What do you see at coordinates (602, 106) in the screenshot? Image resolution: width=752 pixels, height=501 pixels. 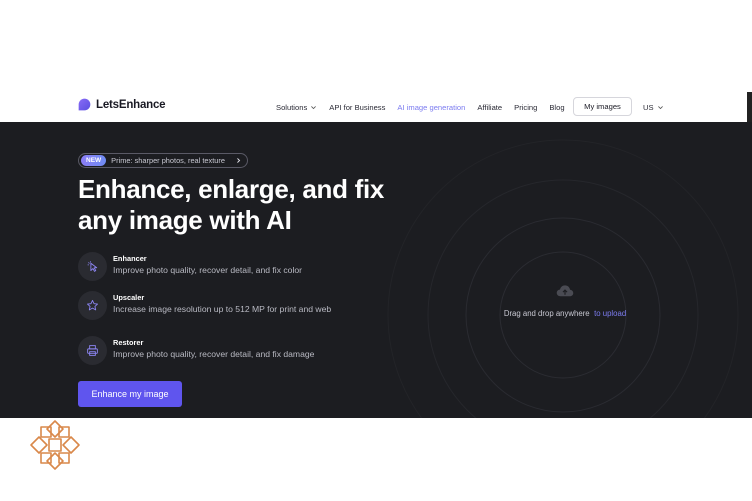 I see `my-images-button: My images` at bounding box center [602, 106].